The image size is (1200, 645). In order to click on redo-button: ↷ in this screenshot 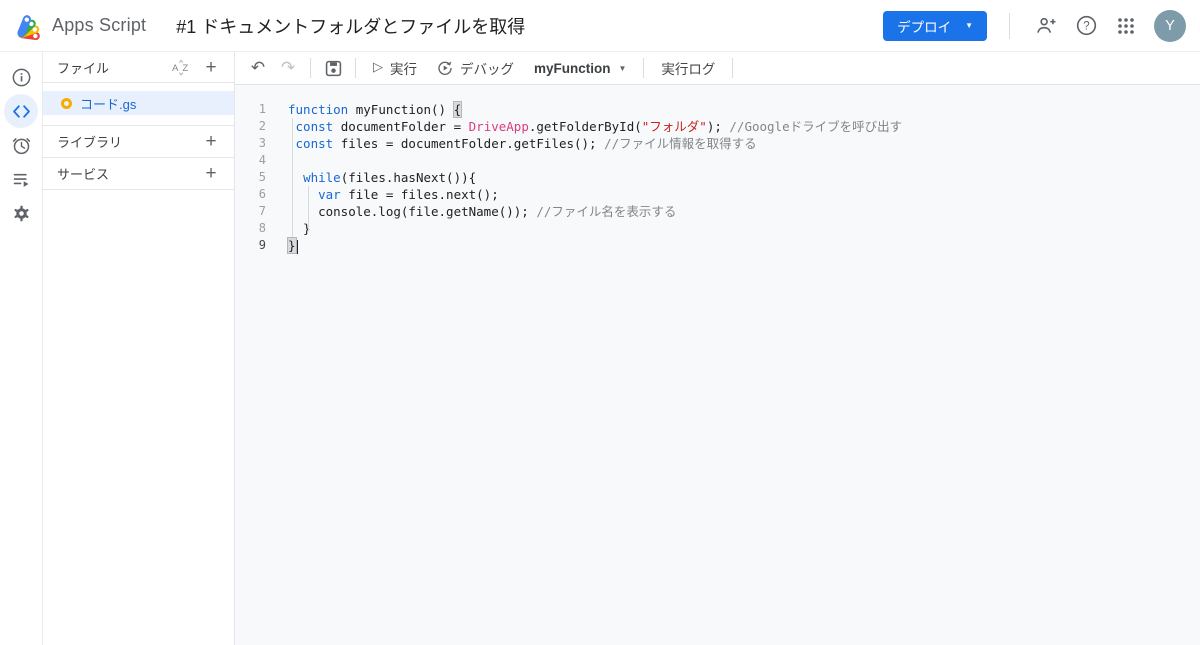, I will do `click(288, 68)`.